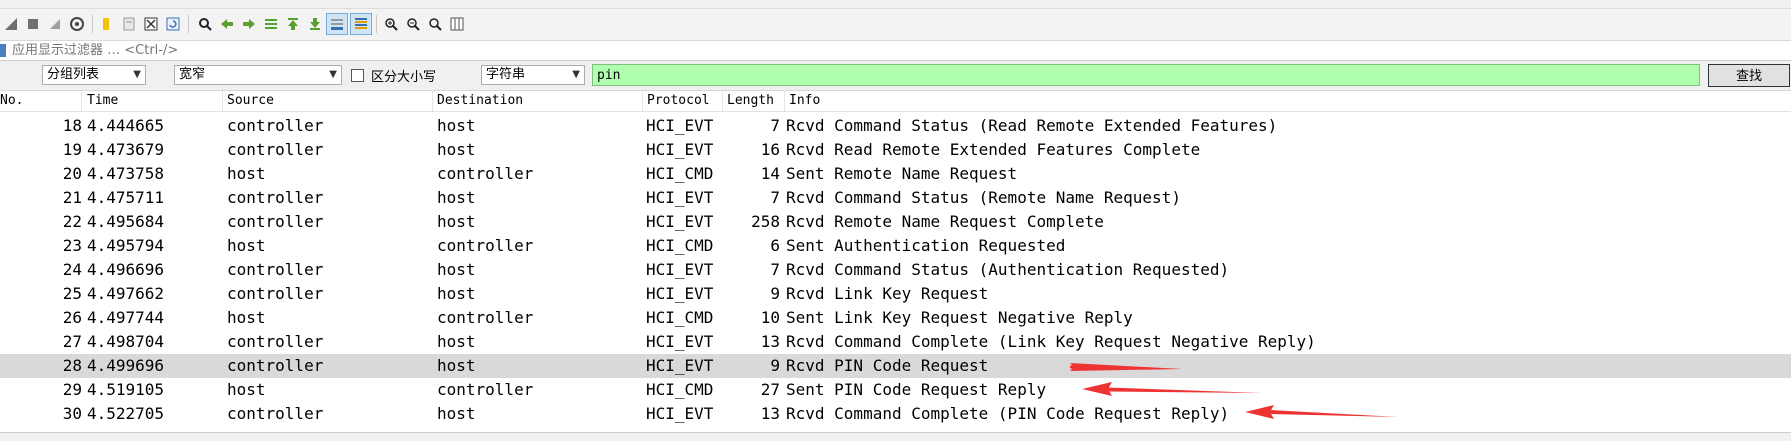 The image size is (1791, 441). Describe the element at coordinates (404, 77) in the screenshot. I see `case-sensitive-label: 区分大小写` at that location.